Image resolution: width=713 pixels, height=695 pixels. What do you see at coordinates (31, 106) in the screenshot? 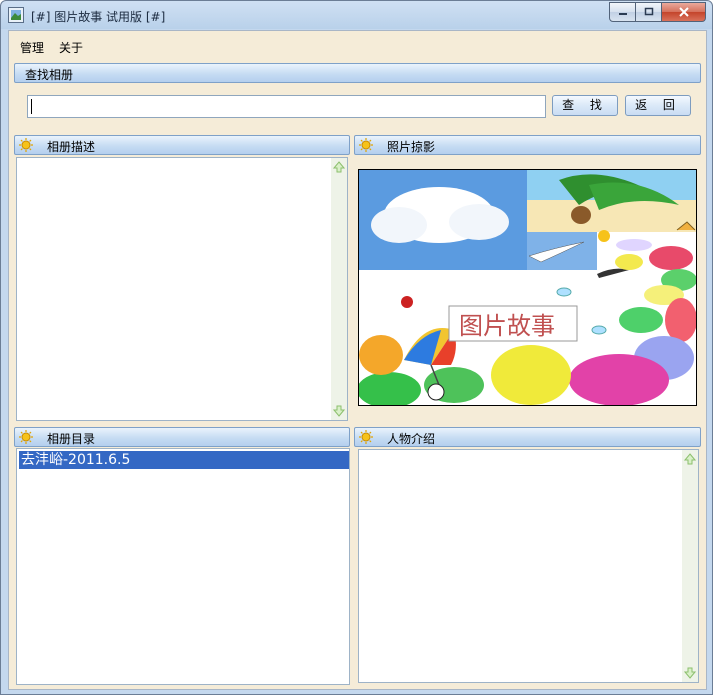
I see `text-caret` at bounding box center [31, 106].